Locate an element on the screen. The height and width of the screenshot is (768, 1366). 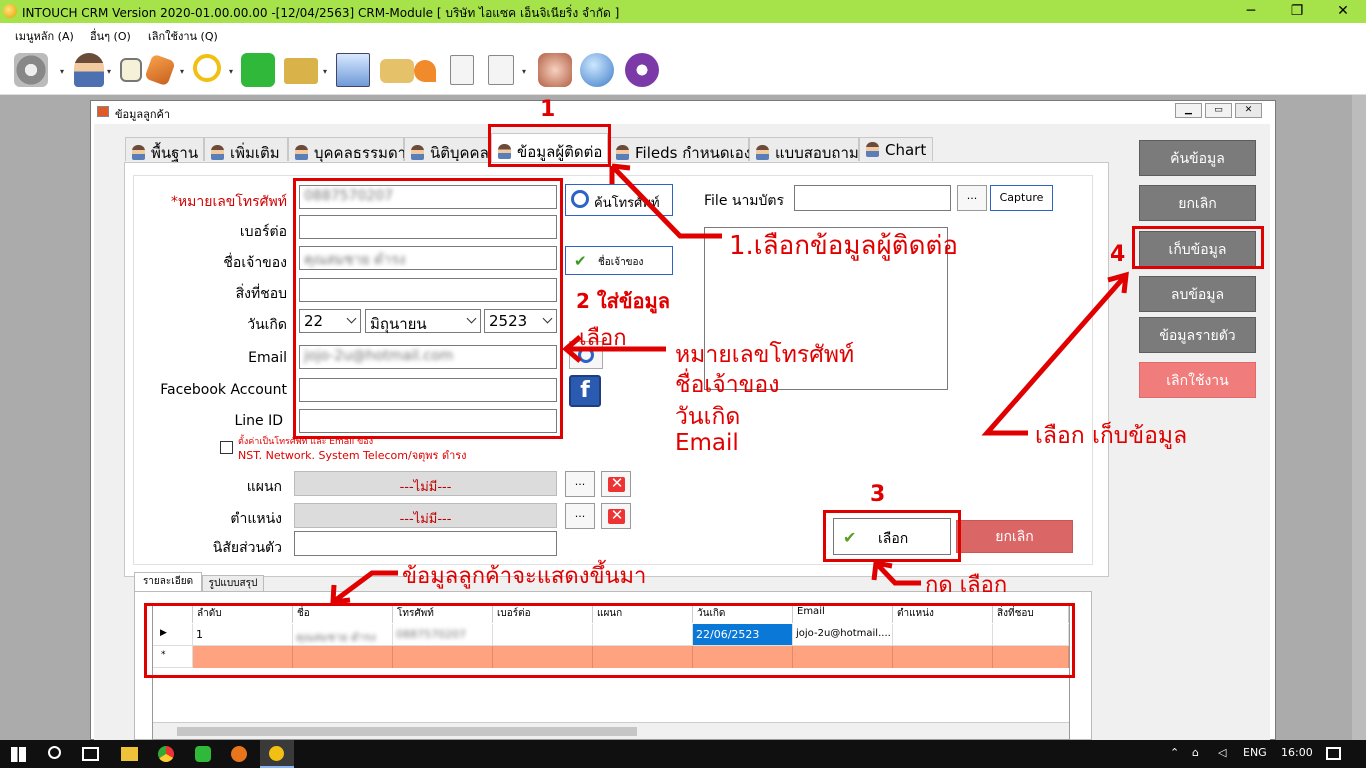
line-icon is located at coordinates (203, 754).